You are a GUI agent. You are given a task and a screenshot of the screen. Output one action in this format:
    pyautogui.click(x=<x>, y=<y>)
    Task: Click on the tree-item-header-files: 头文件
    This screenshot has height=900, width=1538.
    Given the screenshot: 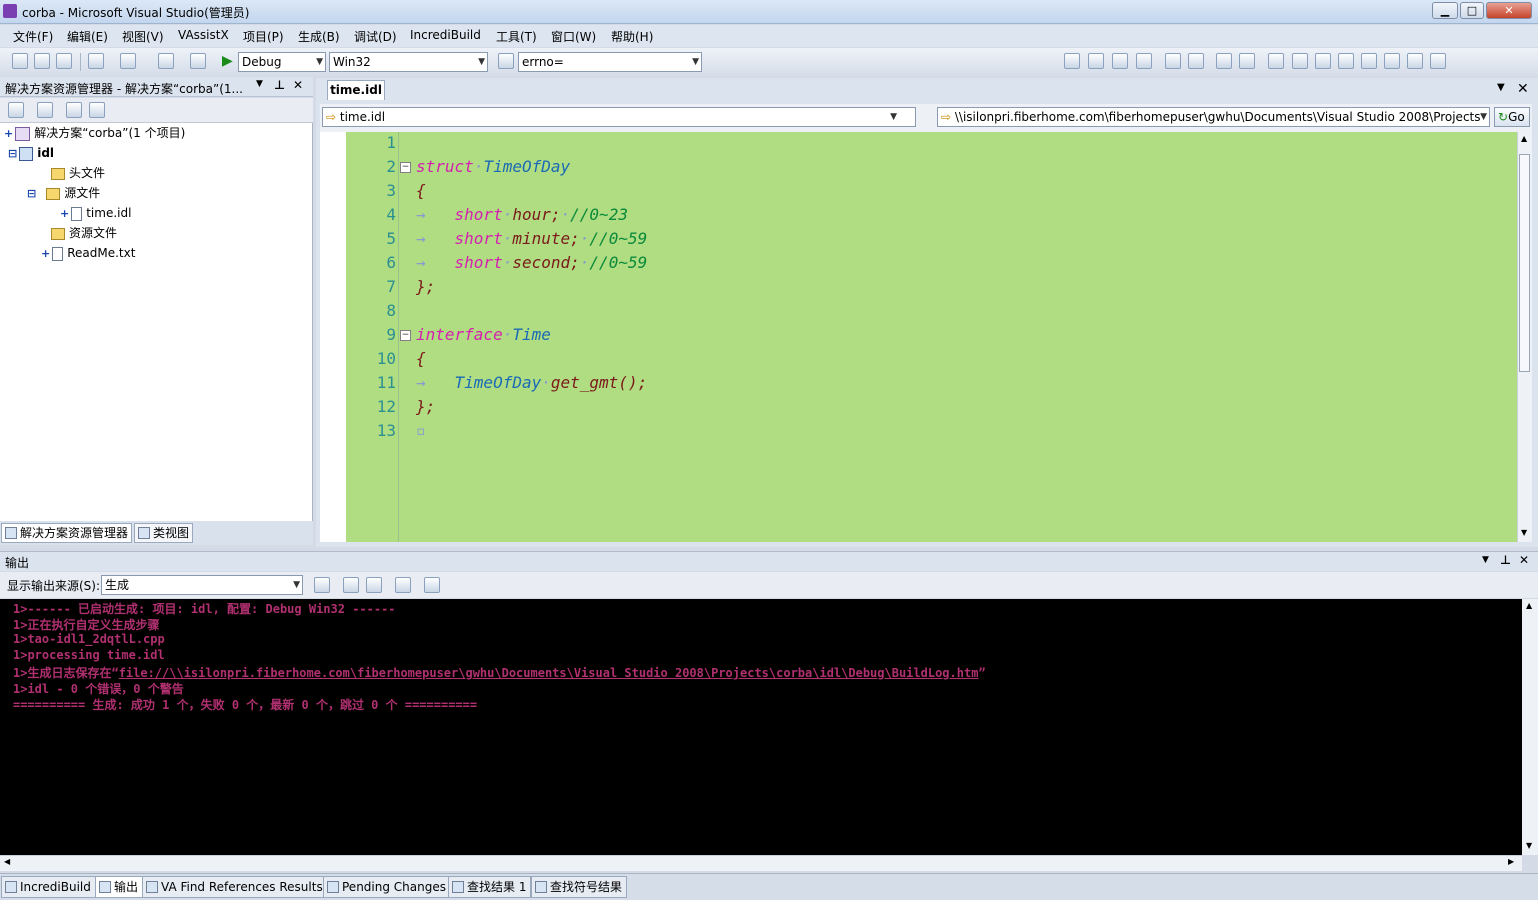 What is the action you would take?
    pyautogui.click(x=78, y=173)
    